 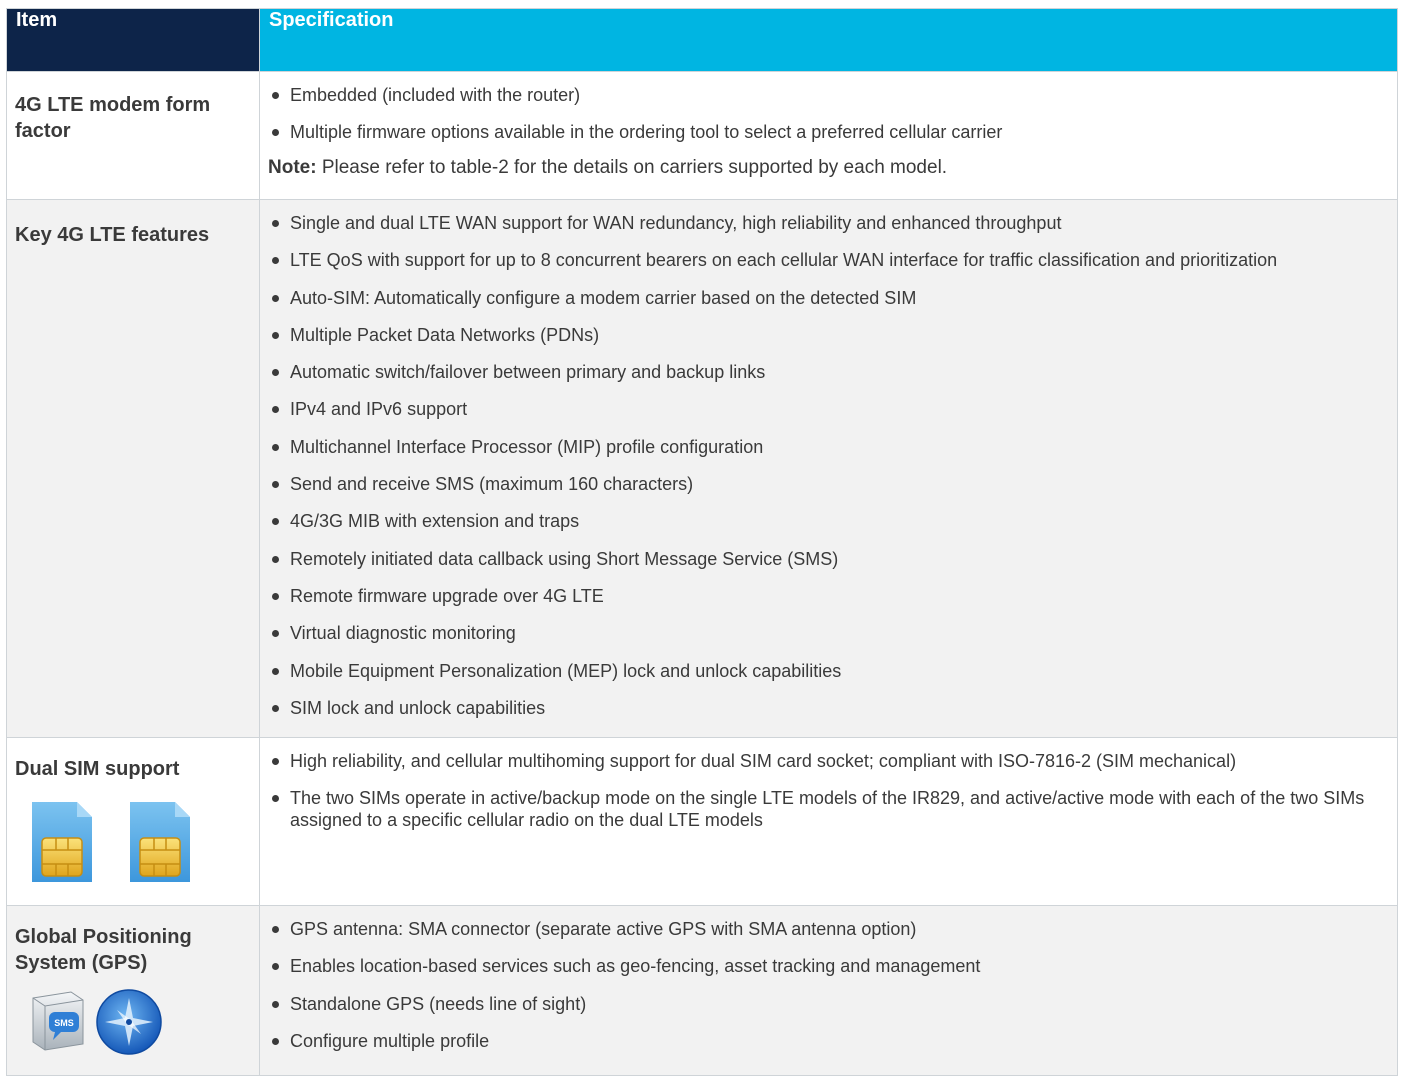 What do you see at coordinates (129, 1022) in the screenshot?
I see `compass-icon` at bounding box center [129, 1022].